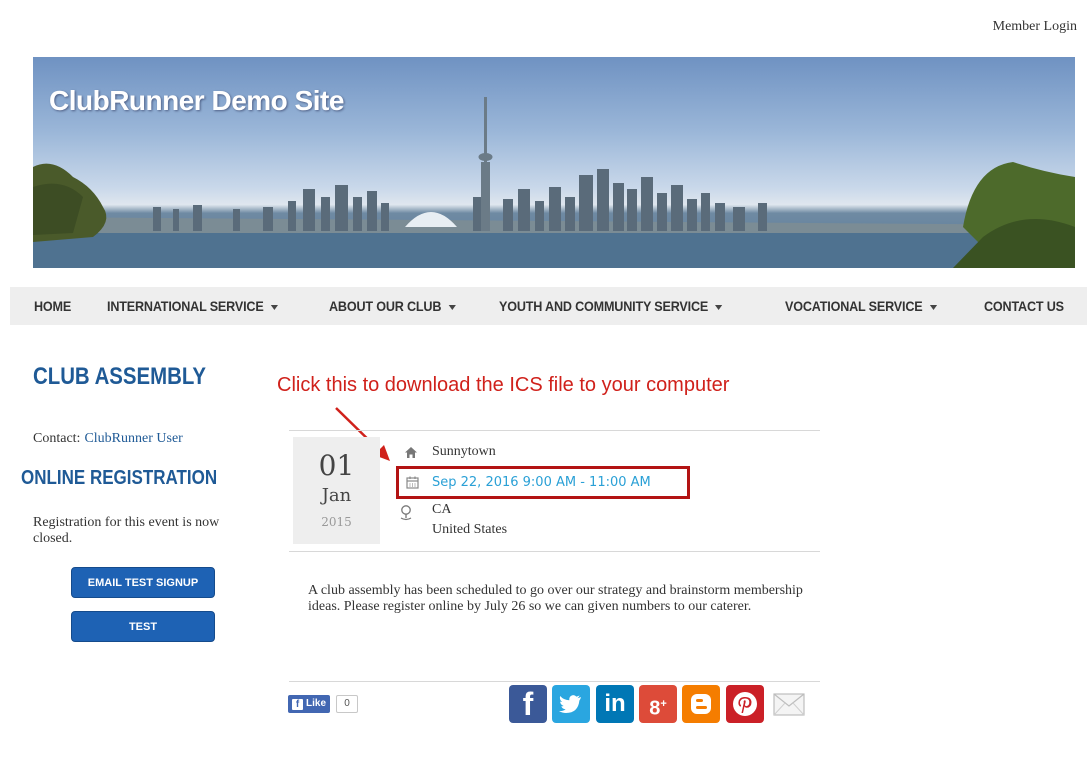 The width and height of the screenshot is (1087, 774). What do you see at coordinates (604, 306) in the screenshot?
I see `nav-youth-community-service-label: YOUTH AND COMMUNITY SERVICE` at bounding box center [604, 306].